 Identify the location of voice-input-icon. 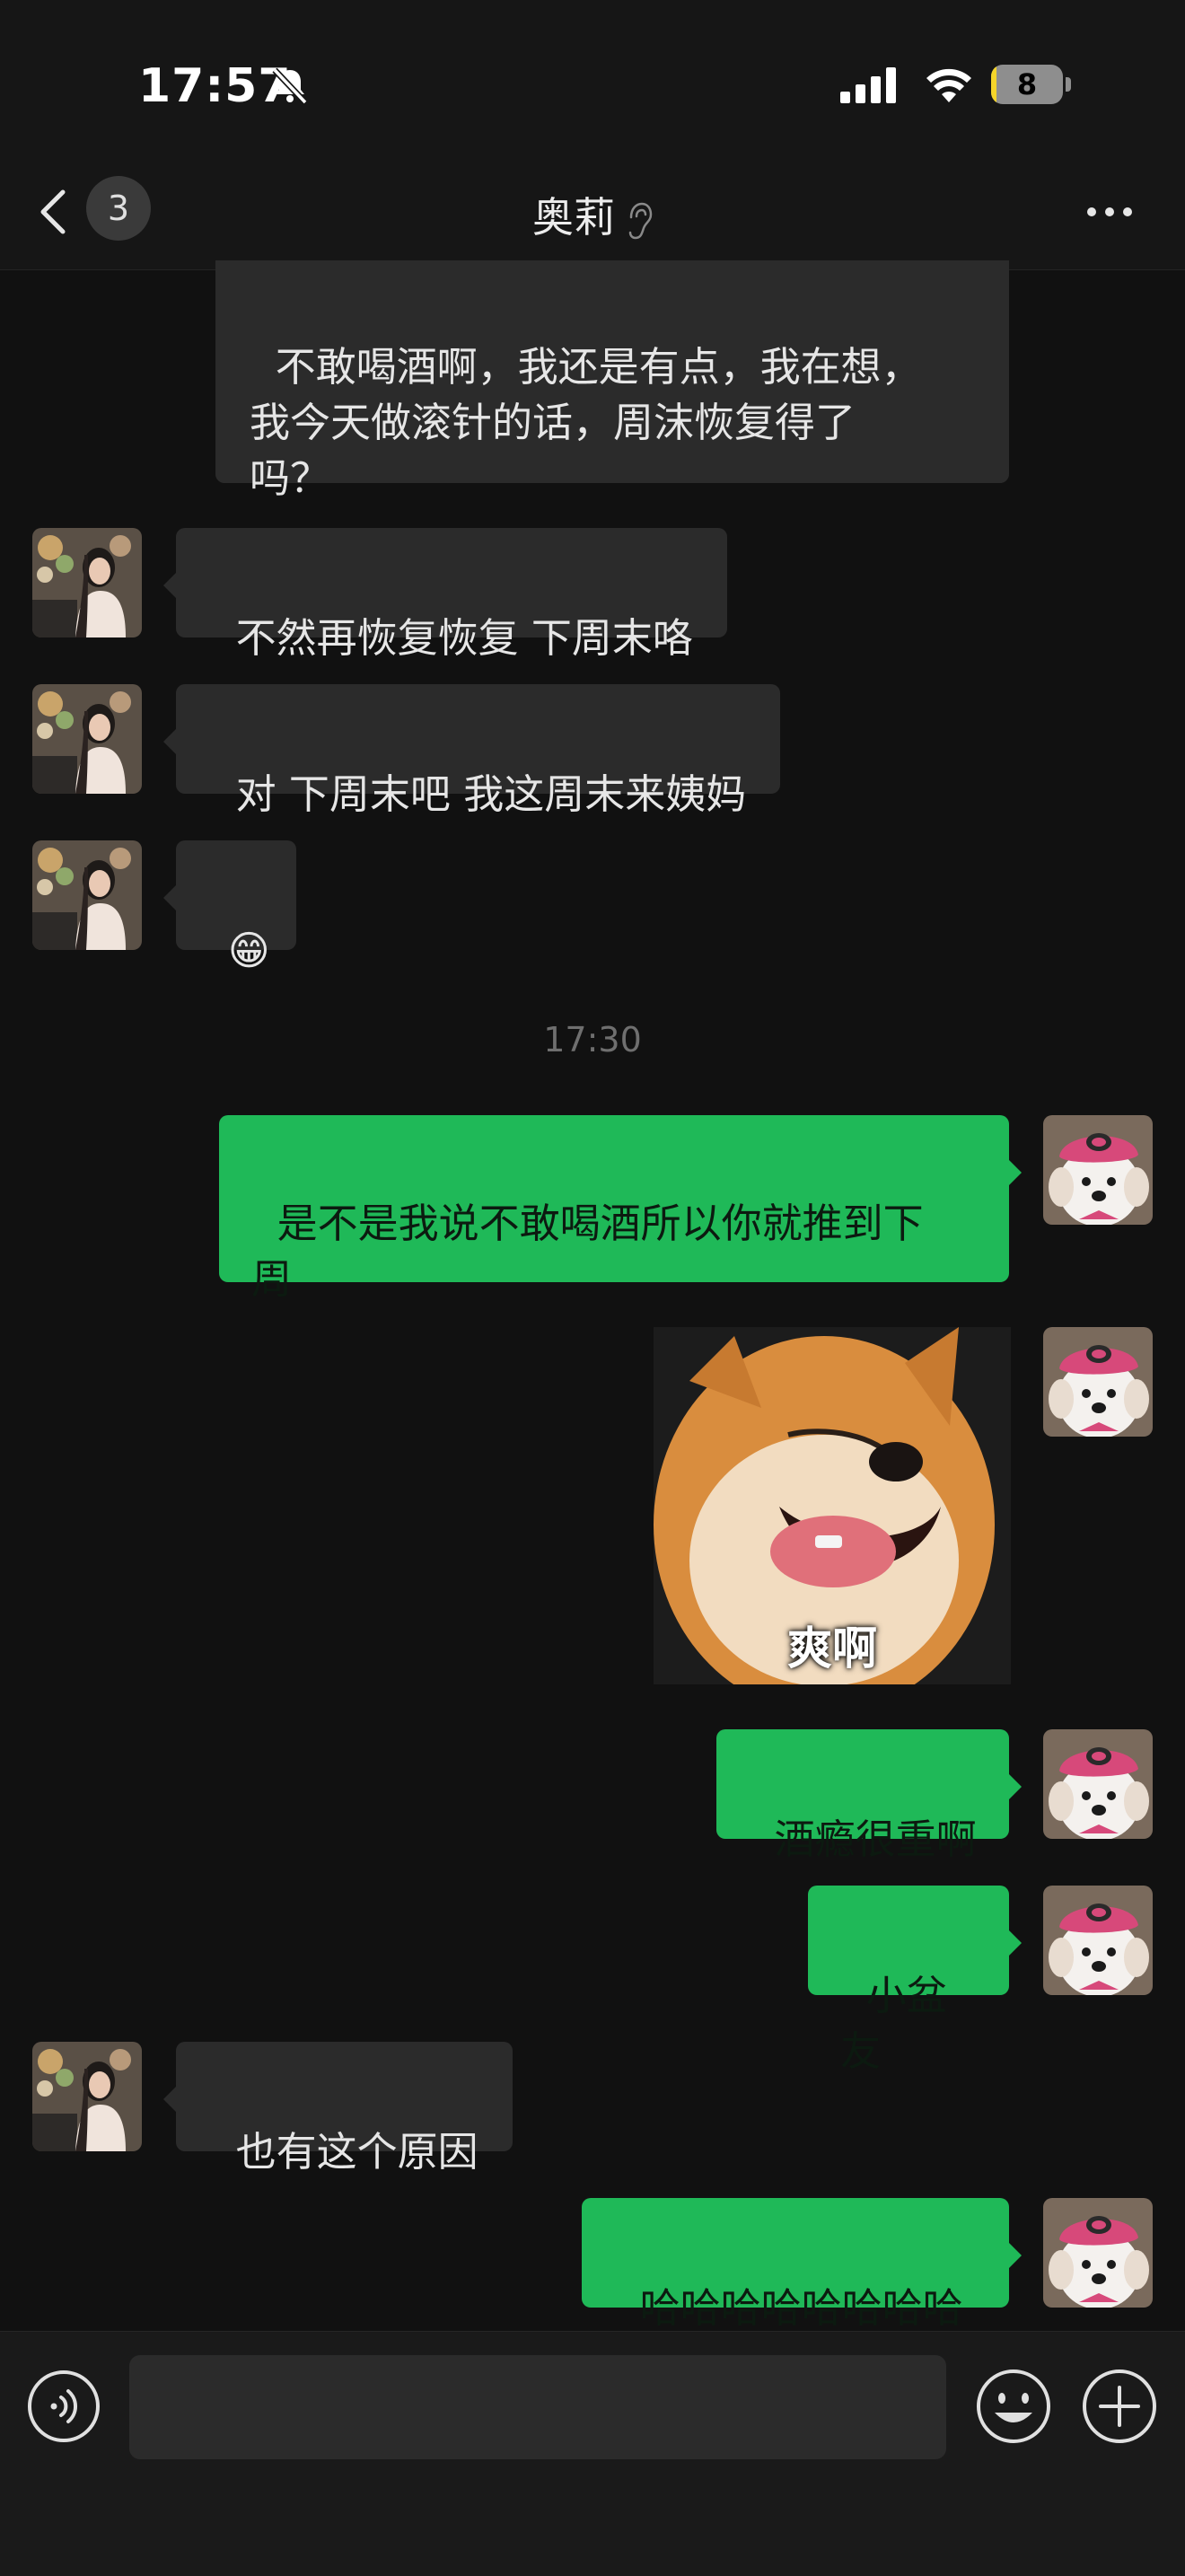
(64, 2406).